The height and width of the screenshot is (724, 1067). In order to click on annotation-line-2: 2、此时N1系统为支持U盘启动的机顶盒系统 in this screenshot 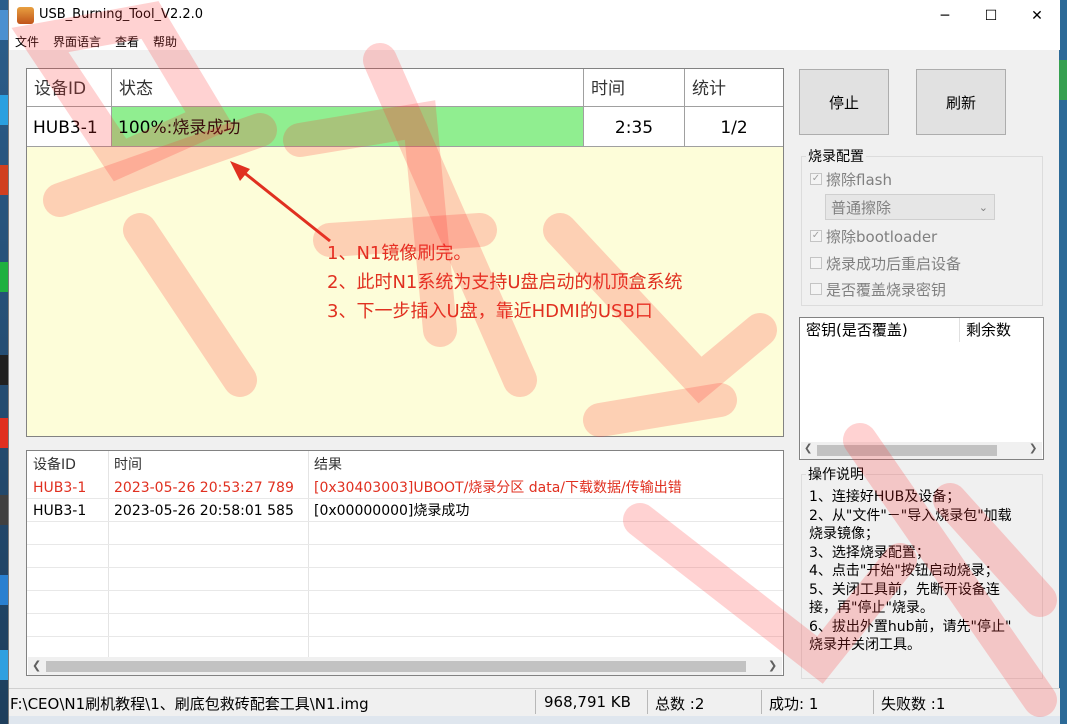, I will do `click(505, 282)`.